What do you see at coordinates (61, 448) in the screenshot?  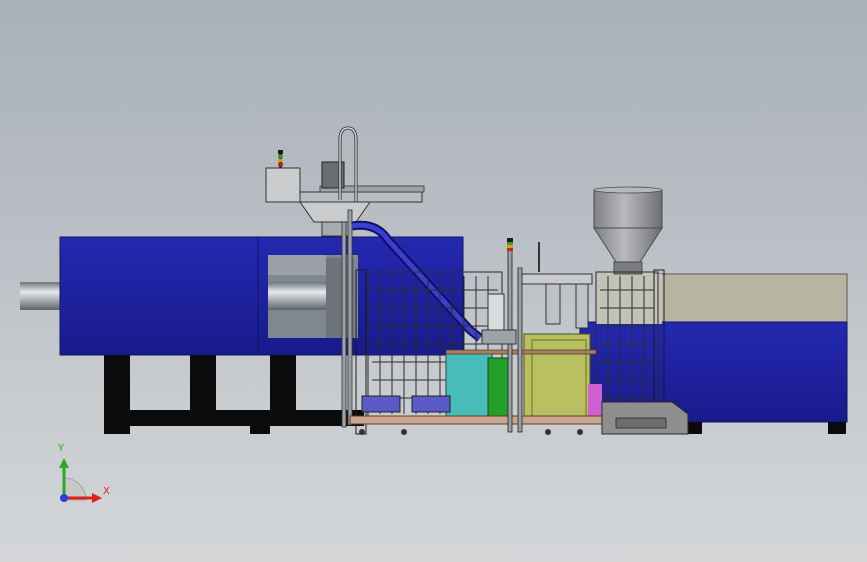 I see `y-axis-label: Y` at bounding box center [61, 448].